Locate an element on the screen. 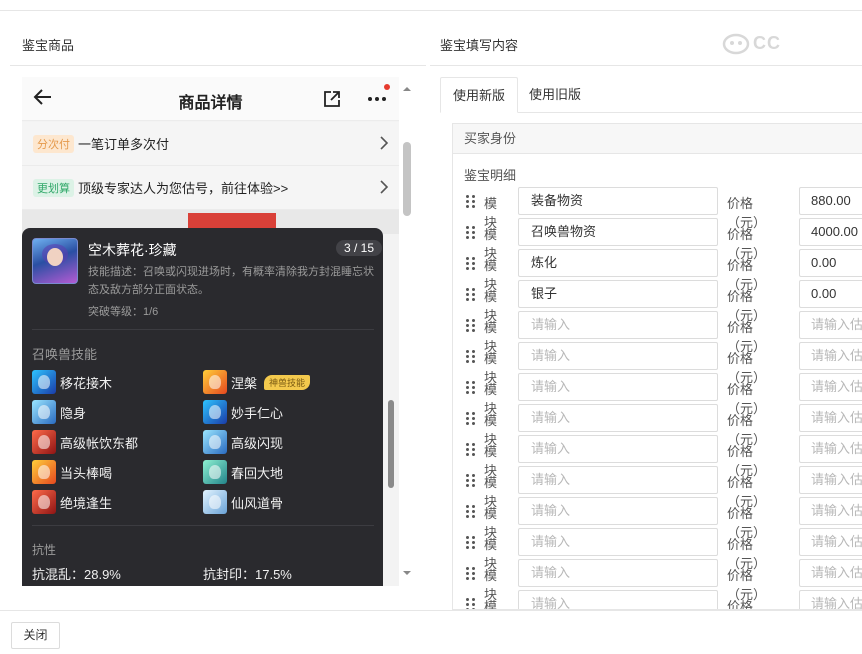 This screenshot has height=654, width=862. skill-strike-icon is located at coordinates (44, 472).